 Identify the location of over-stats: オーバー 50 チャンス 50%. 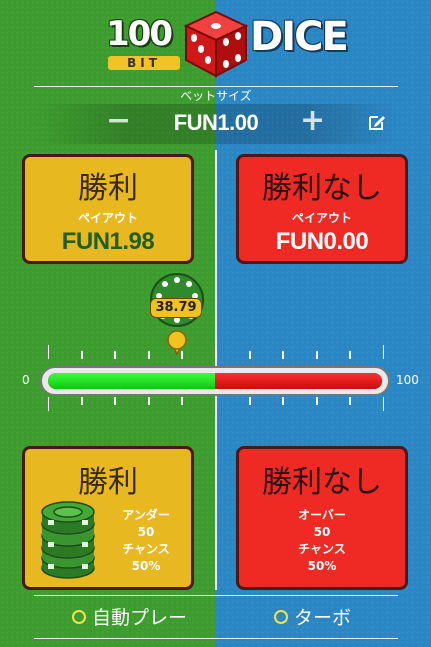
(322, 541).